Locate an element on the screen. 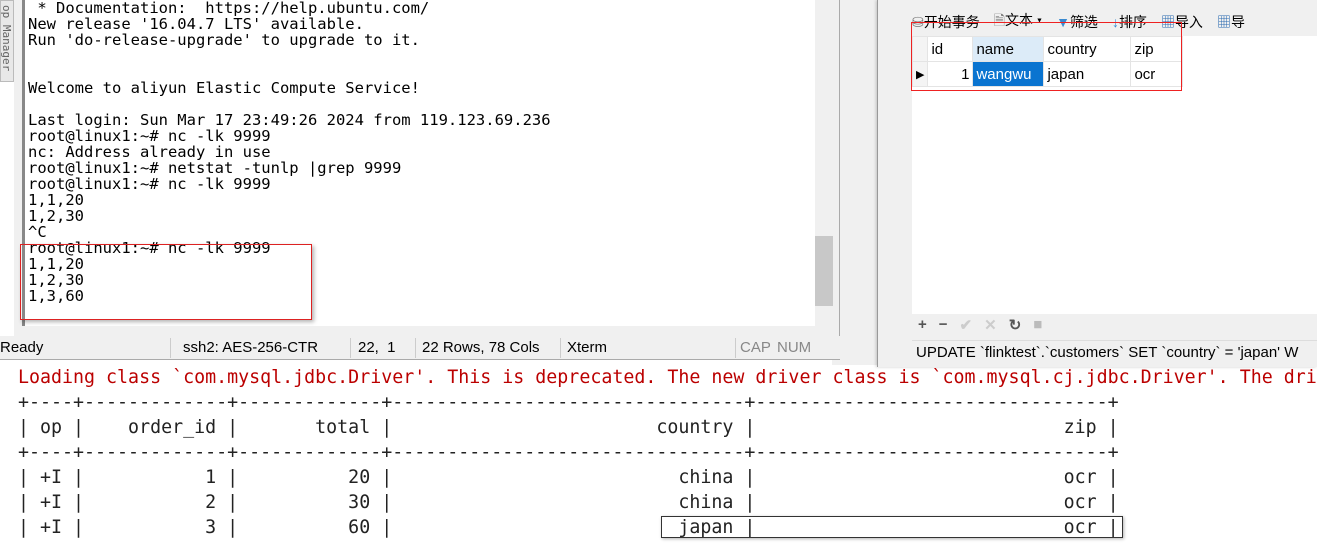 The width and height of the screenshot is (1317, 543). export-icon: ▦ is located at coordinates (1223, 22).